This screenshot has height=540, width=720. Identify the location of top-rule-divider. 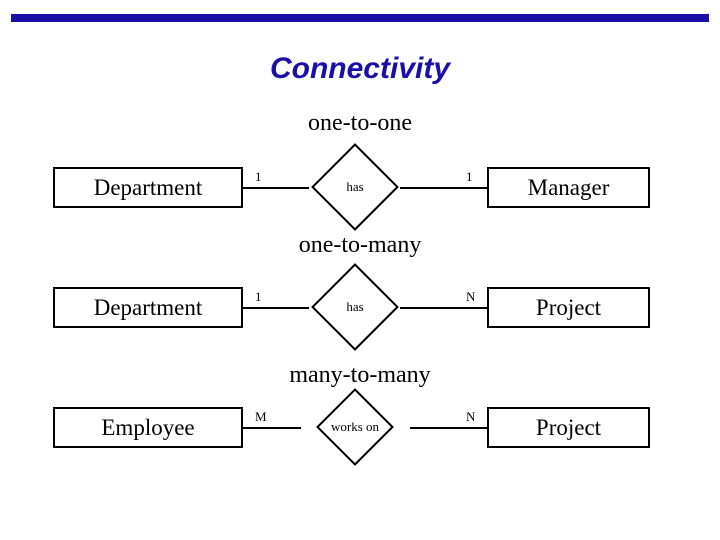
(360, 18).